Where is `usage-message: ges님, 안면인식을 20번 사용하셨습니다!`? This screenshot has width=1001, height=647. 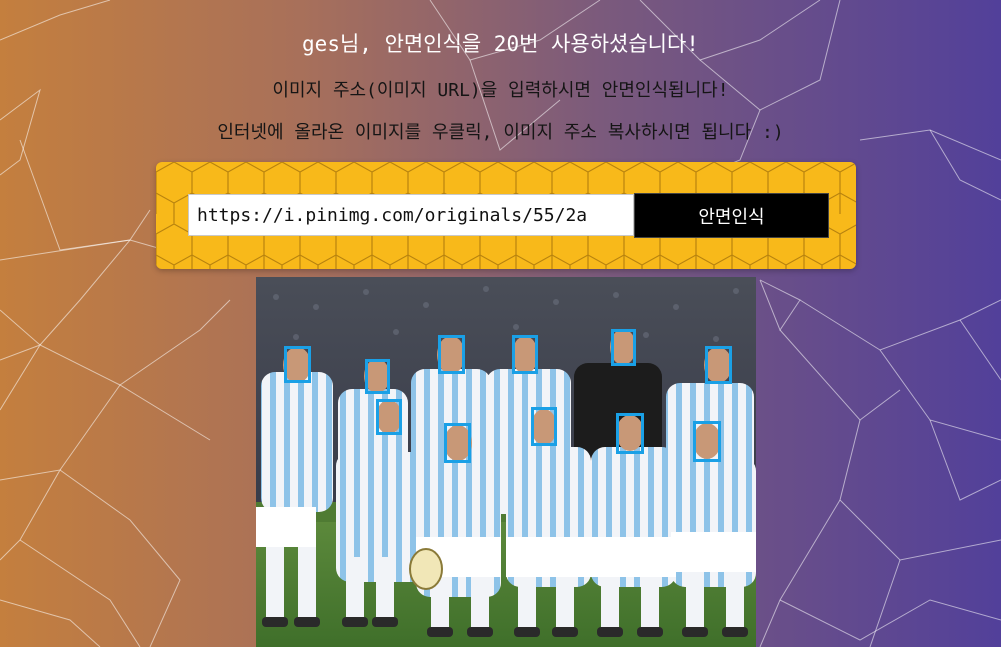 usage-message: ges님, 안면인식을 20번 사용하셨습니다! is located at coordinates (500, 44).